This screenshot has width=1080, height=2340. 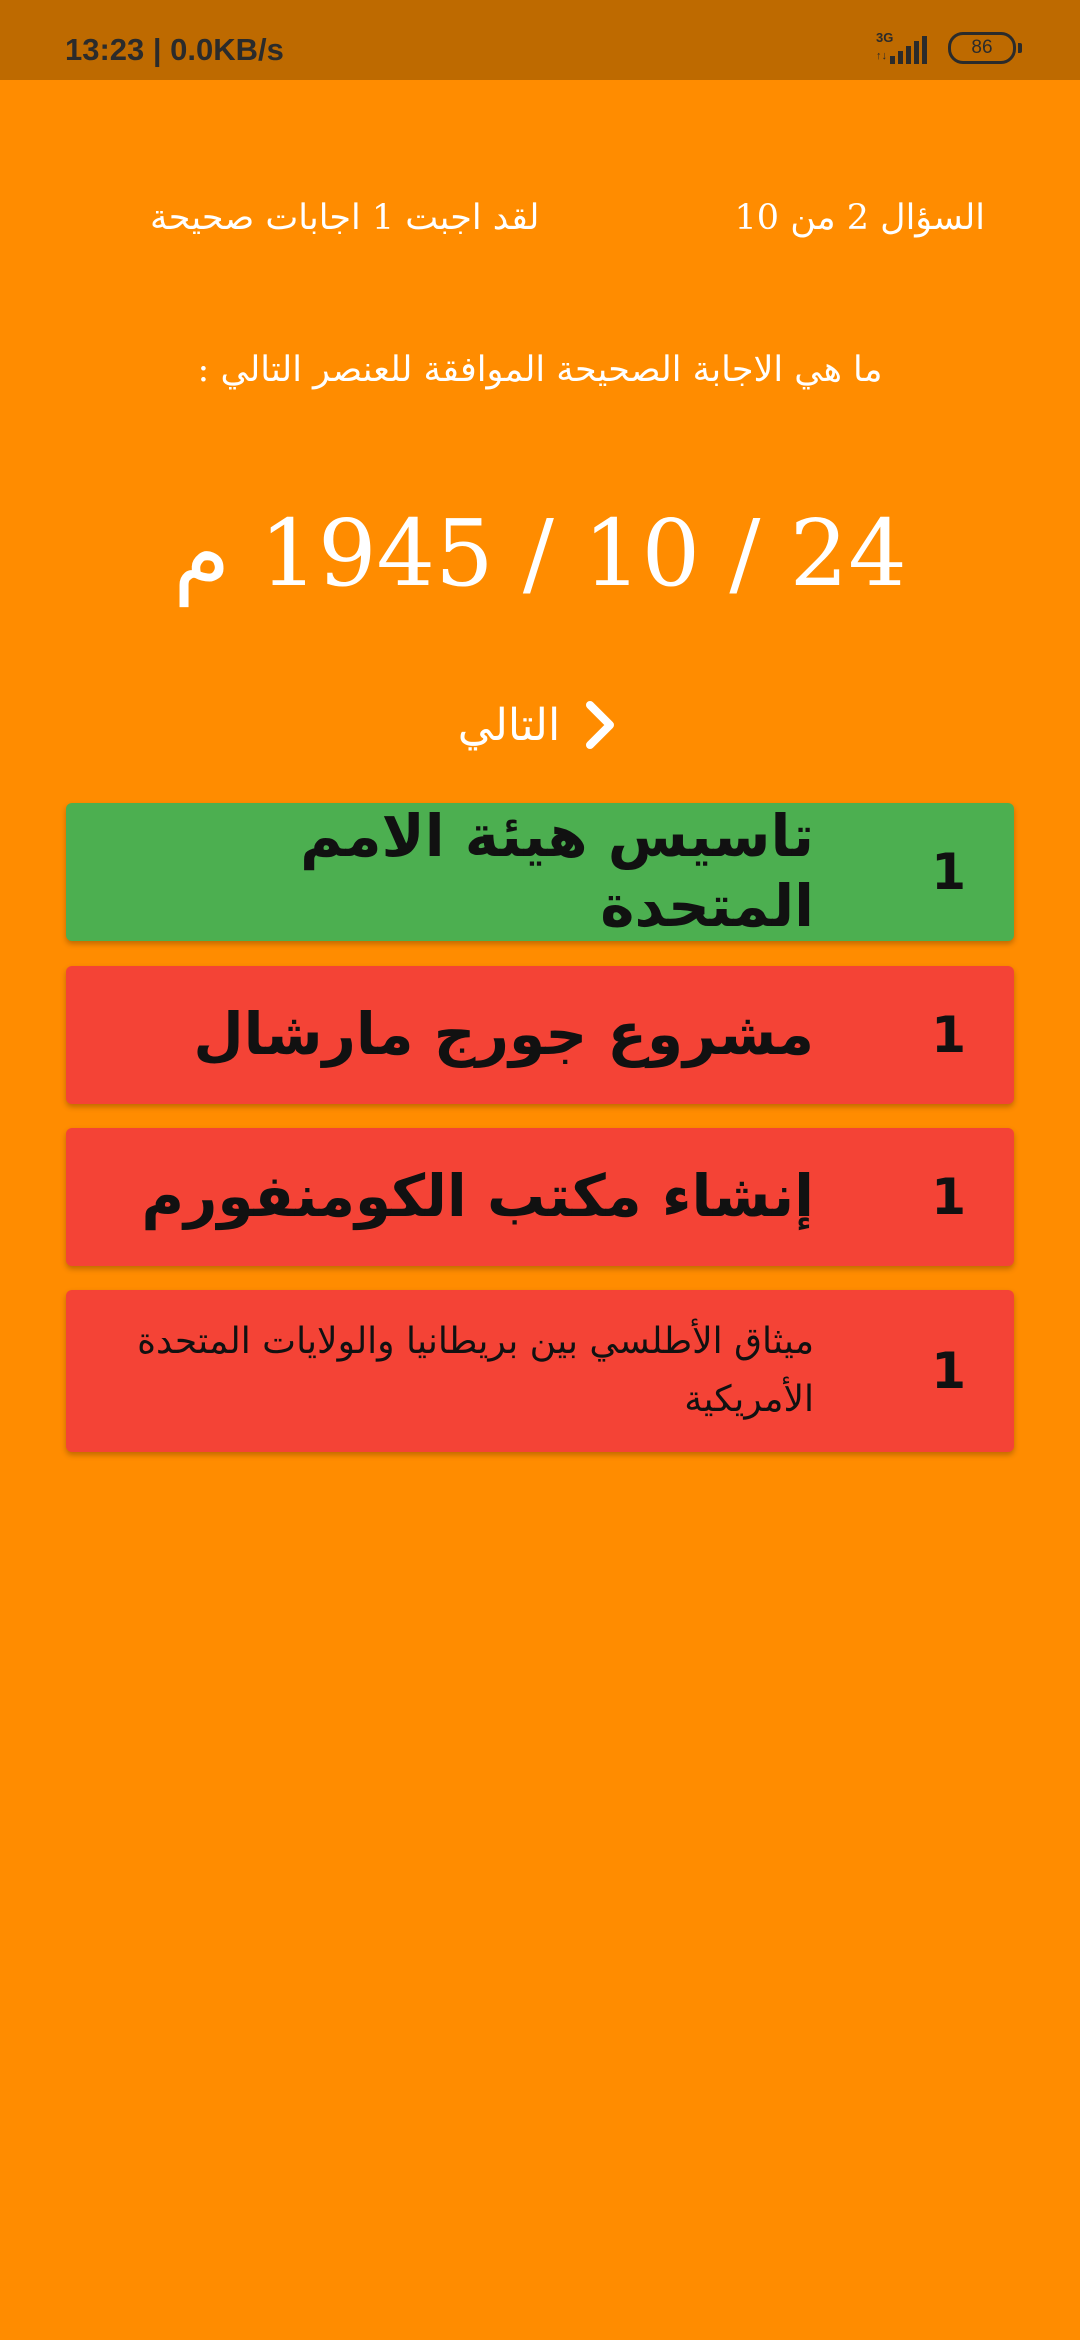 I want to click on signal-bars-icon, so click(x=908, y=50).